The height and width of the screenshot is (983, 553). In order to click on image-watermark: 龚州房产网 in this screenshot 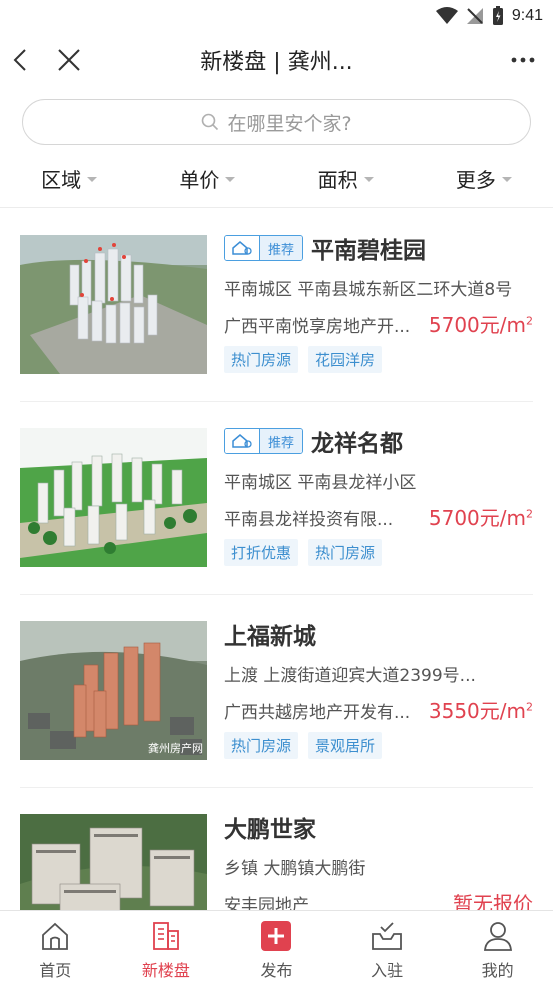, I will do `click(175, 748)`.